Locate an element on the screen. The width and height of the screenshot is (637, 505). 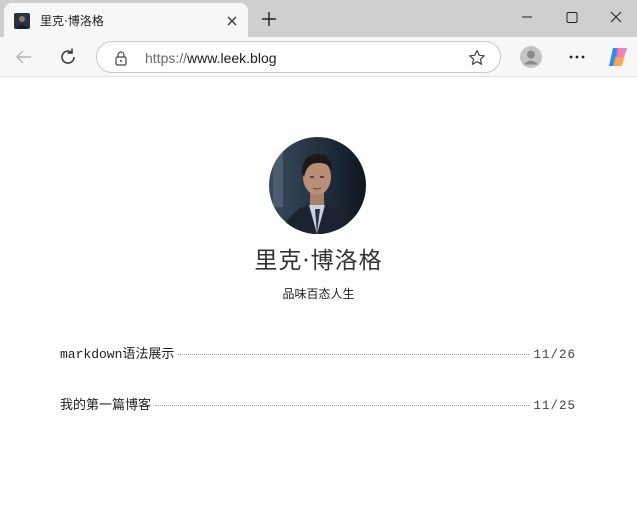
post-title-link: 我的第一篇博客 is located at coordinates (105, 403).